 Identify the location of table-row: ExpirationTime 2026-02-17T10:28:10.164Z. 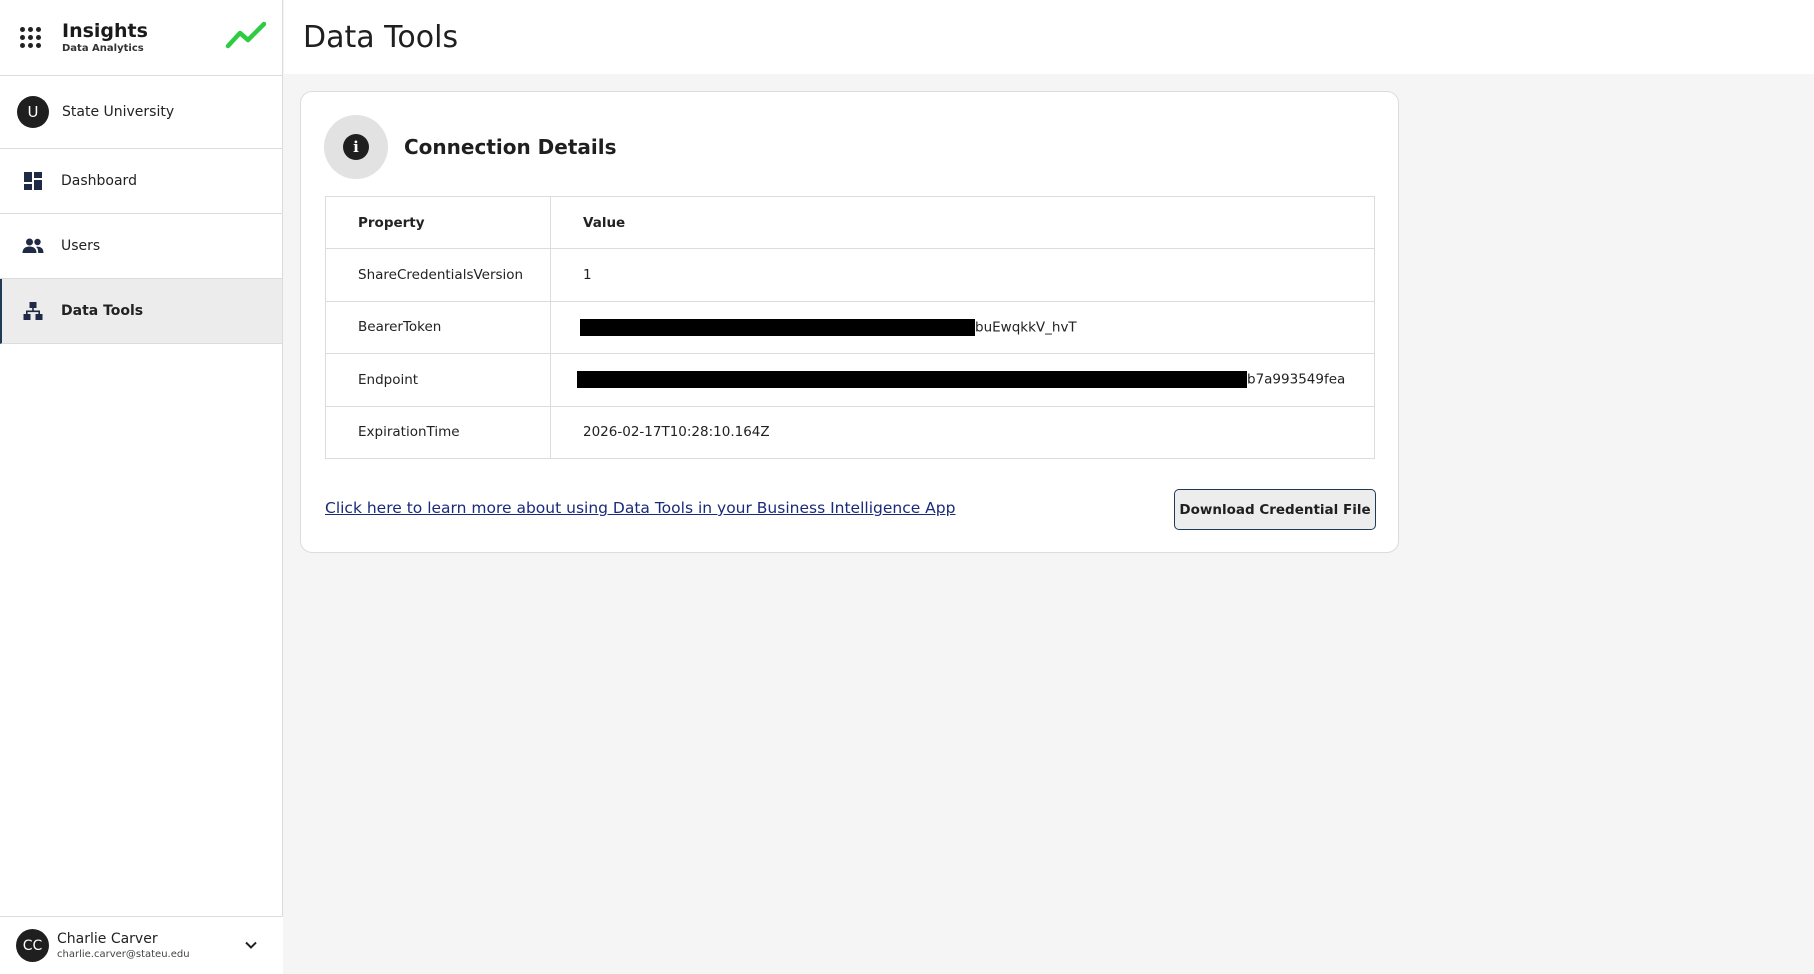
(850, 432).